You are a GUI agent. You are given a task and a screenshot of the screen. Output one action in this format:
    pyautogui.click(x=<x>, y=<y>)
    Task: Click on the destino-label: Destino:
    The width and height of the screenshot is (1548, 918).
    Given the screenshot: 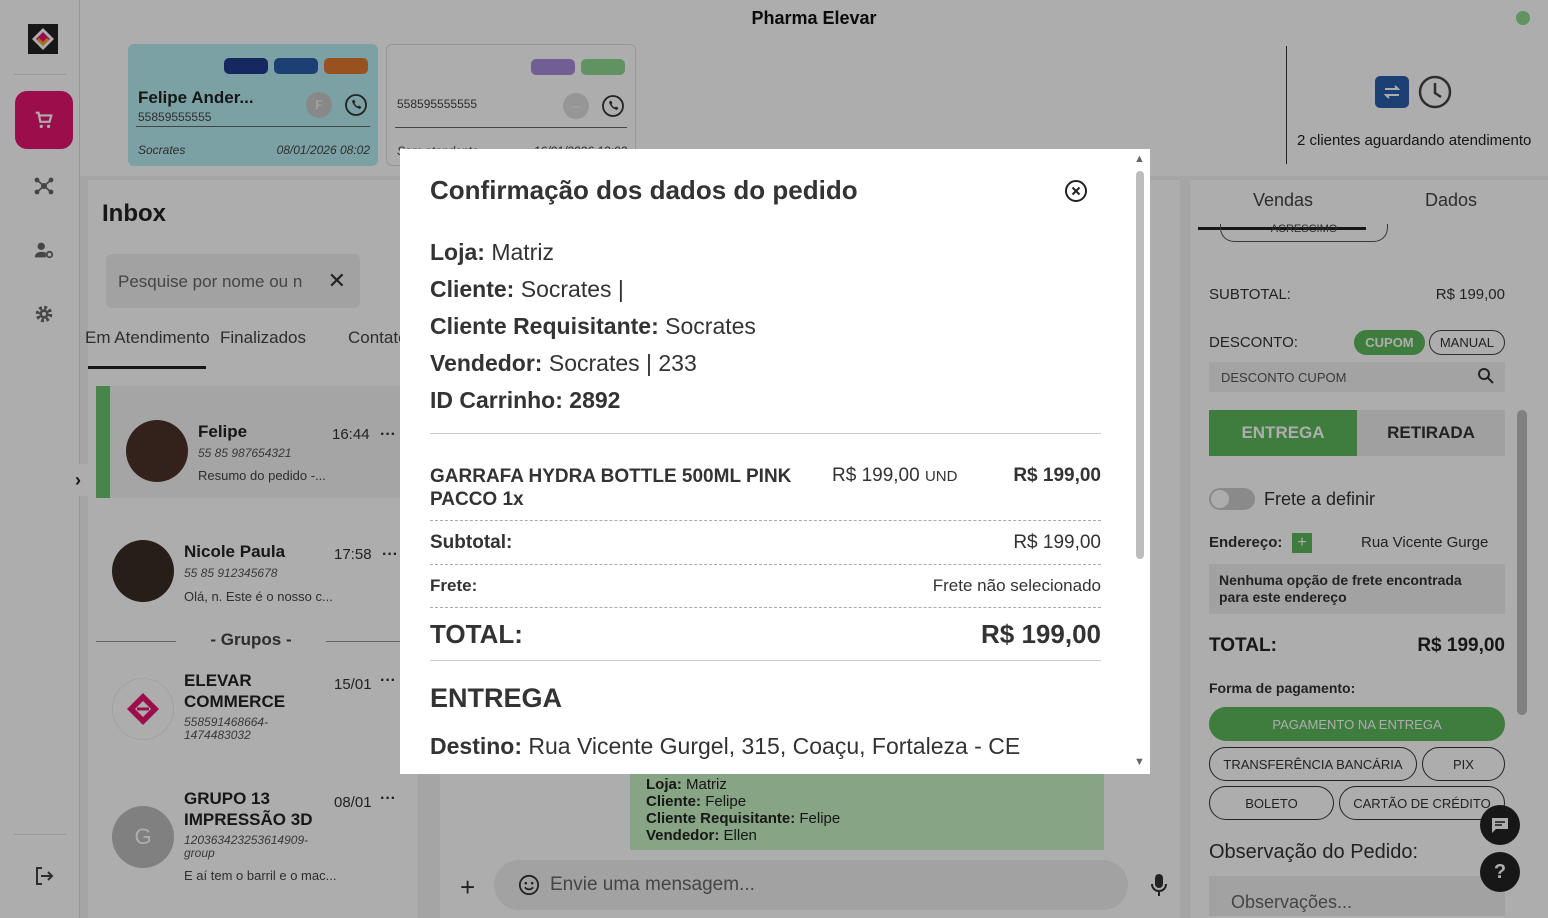 What is the action you would take?
    pyautogui.click(x=476, y=746)
    